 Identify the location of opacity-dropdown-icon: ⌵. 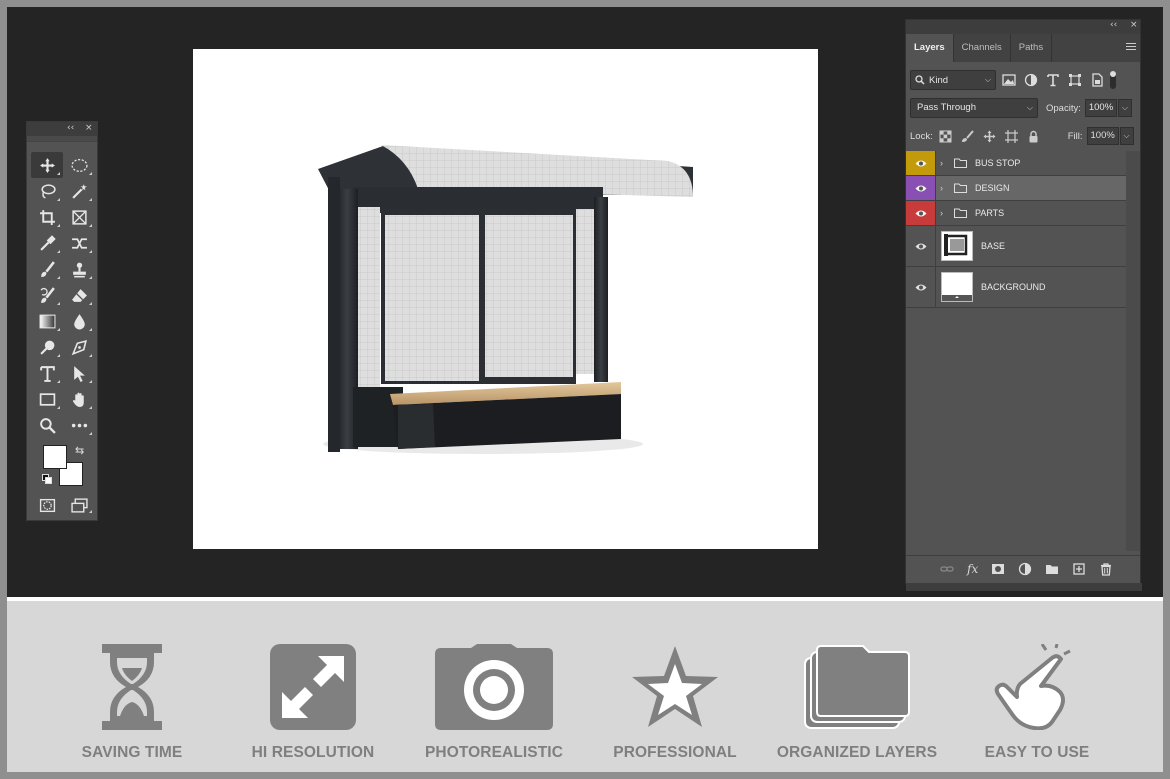
(1124, 108).